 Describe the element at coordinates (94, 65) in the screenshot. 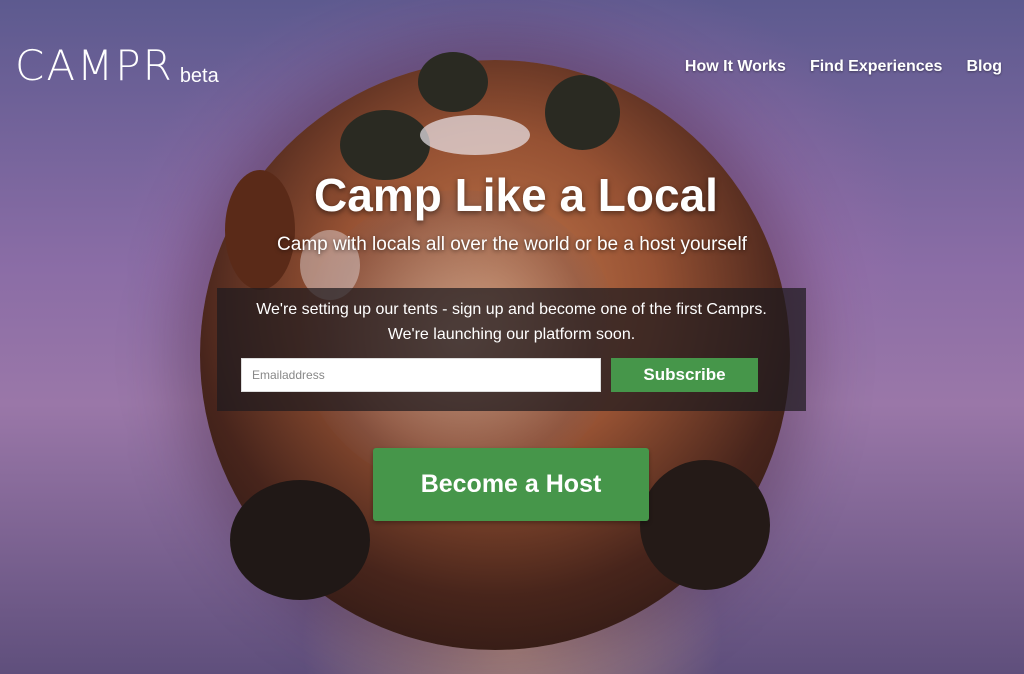

I see `brand-name: CAMPR` at that location.